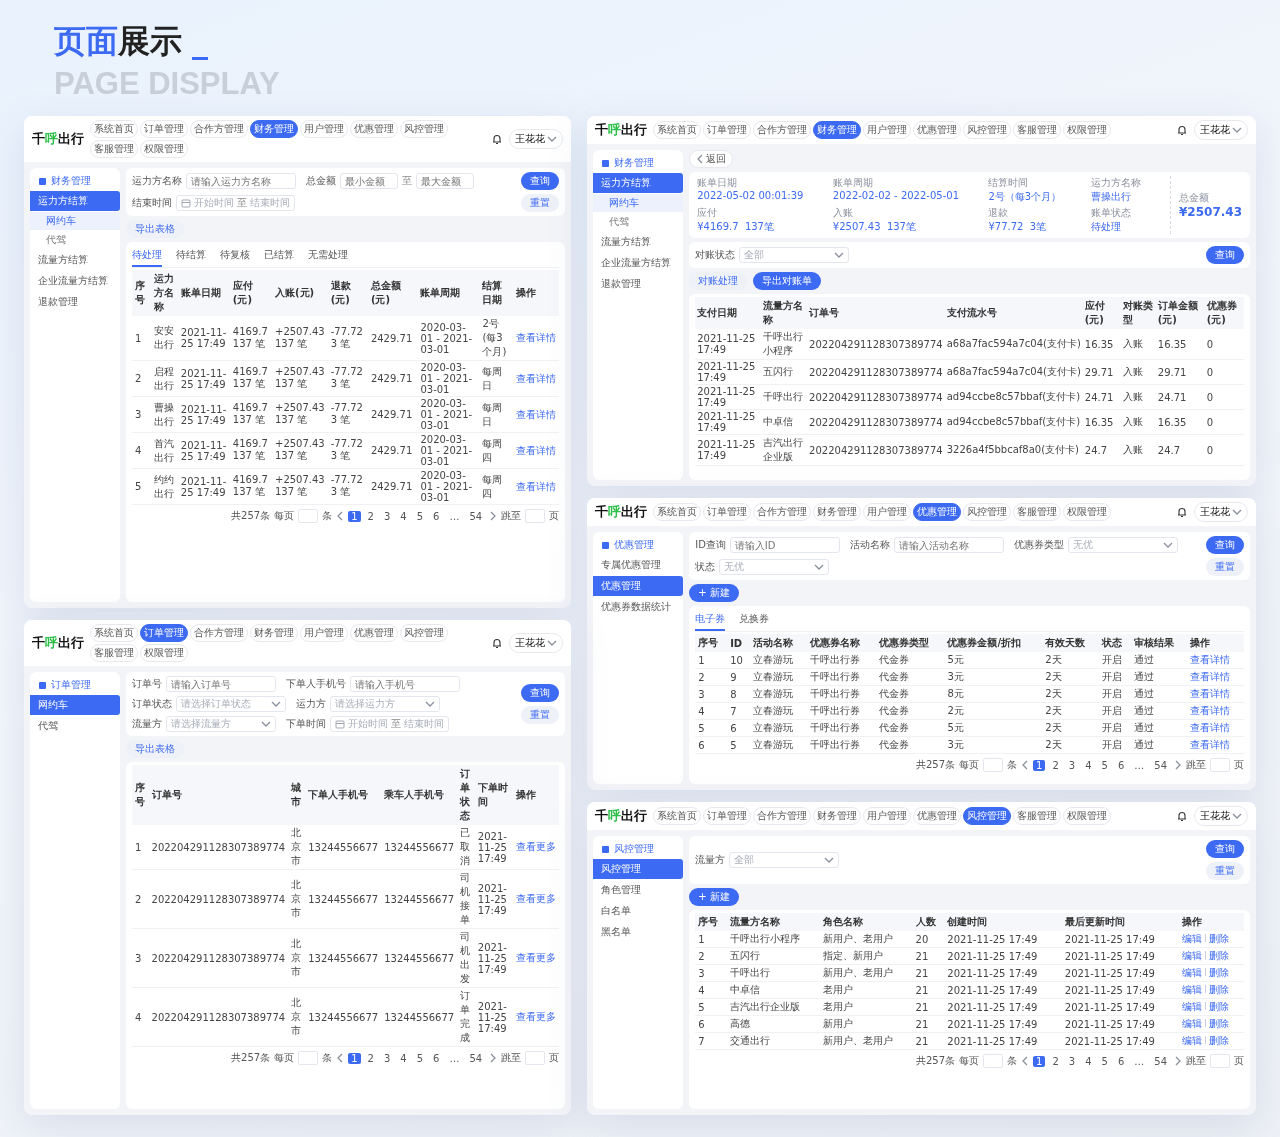  Describe the element at coordinates (718, 281) in the screenshot. I see `action-button: 对账处理` at that location.